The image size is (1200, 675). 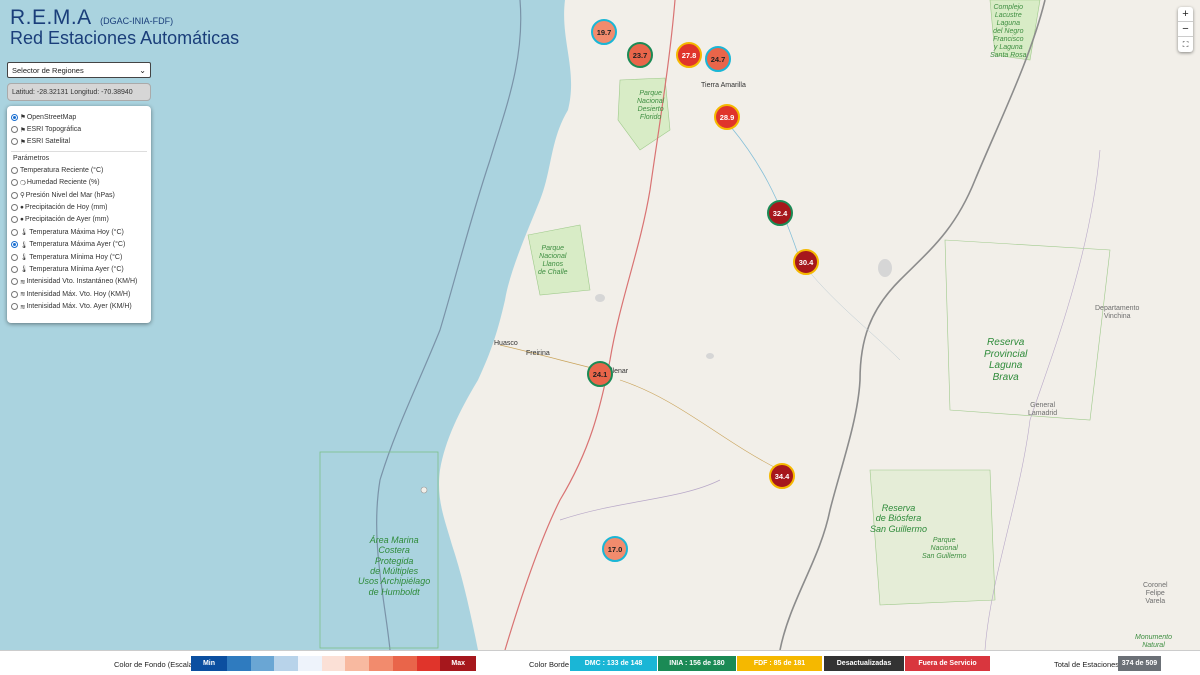 I want to click on zoom-control: + − ⛶, so click(x=1185, y=29).